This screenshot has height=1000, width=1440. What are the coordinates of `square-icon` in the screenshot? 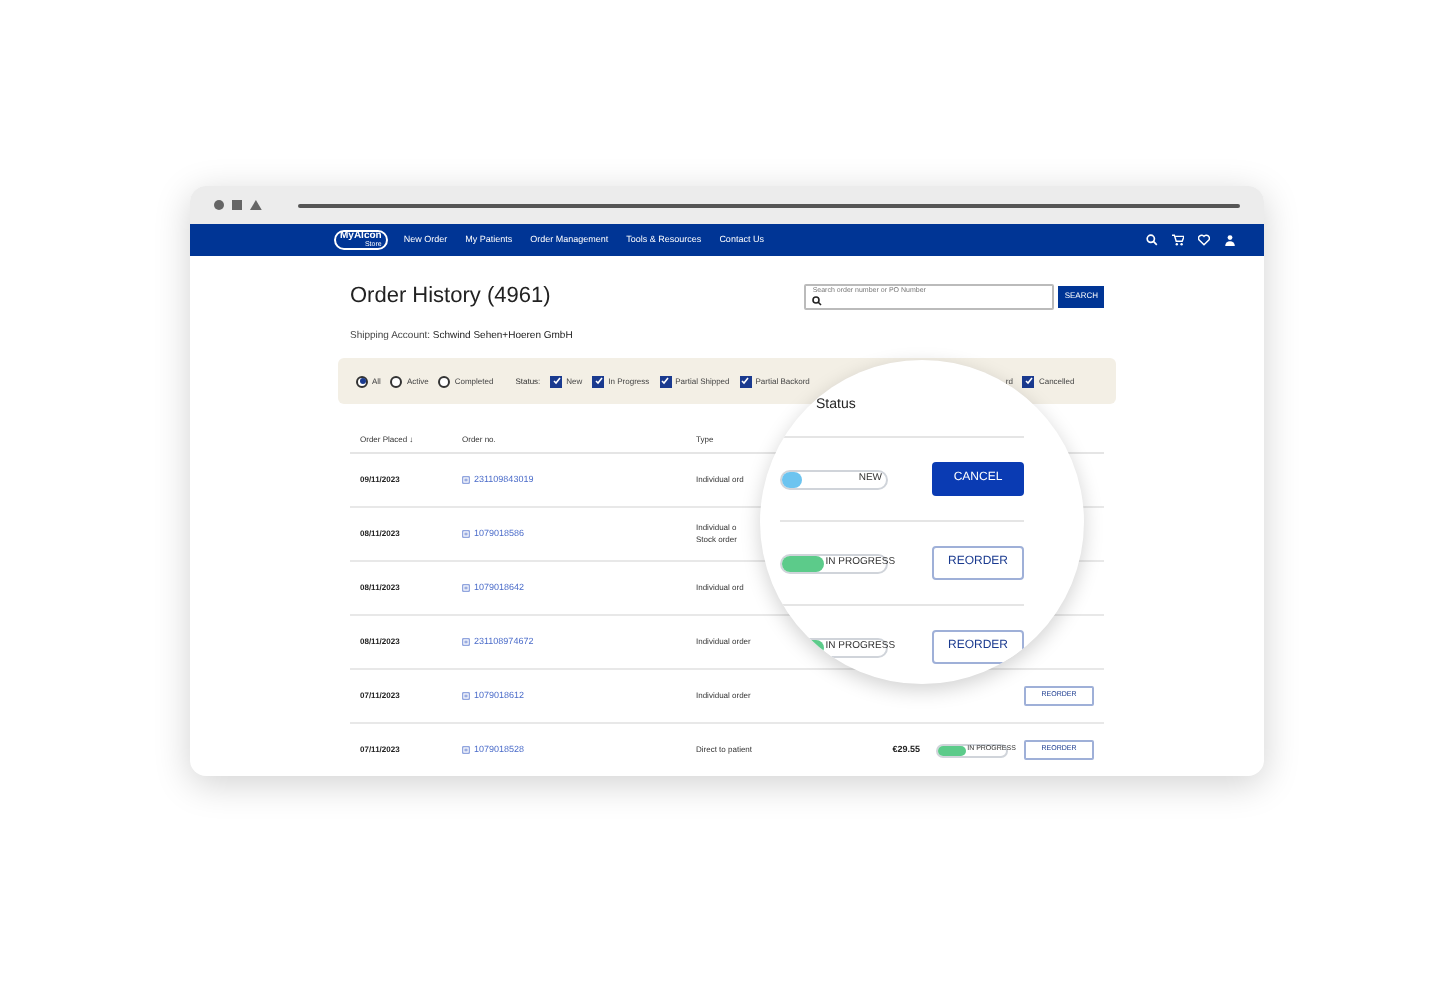 It's located at (236, 205).